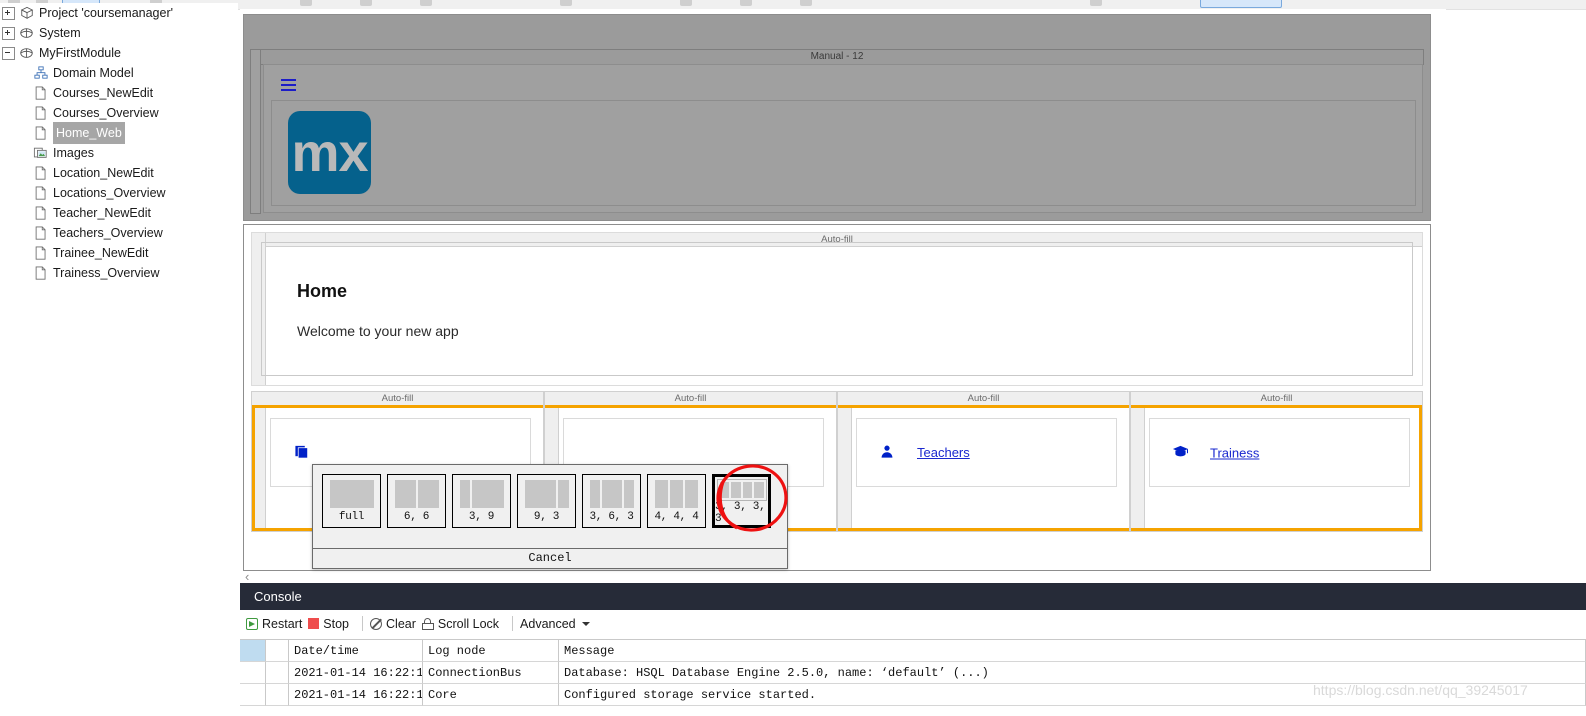 Image resolution: width=1586 pixels, height=716 pixels. What do you see at coordinates (378, 331) in the screenshot?
I see `page-subtitle: Welcome to your new app` at bounding box center [378, 331].